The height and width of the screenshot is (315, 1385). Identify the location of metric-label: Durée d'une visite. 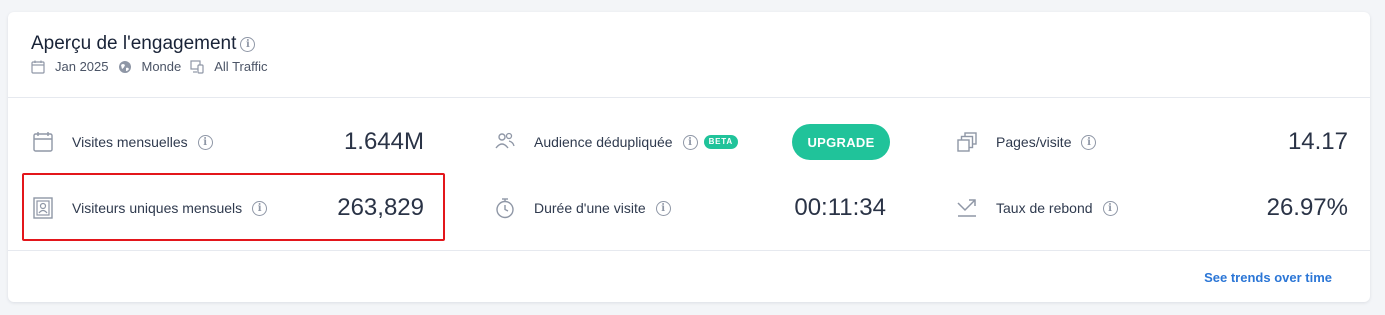
(590, 208).